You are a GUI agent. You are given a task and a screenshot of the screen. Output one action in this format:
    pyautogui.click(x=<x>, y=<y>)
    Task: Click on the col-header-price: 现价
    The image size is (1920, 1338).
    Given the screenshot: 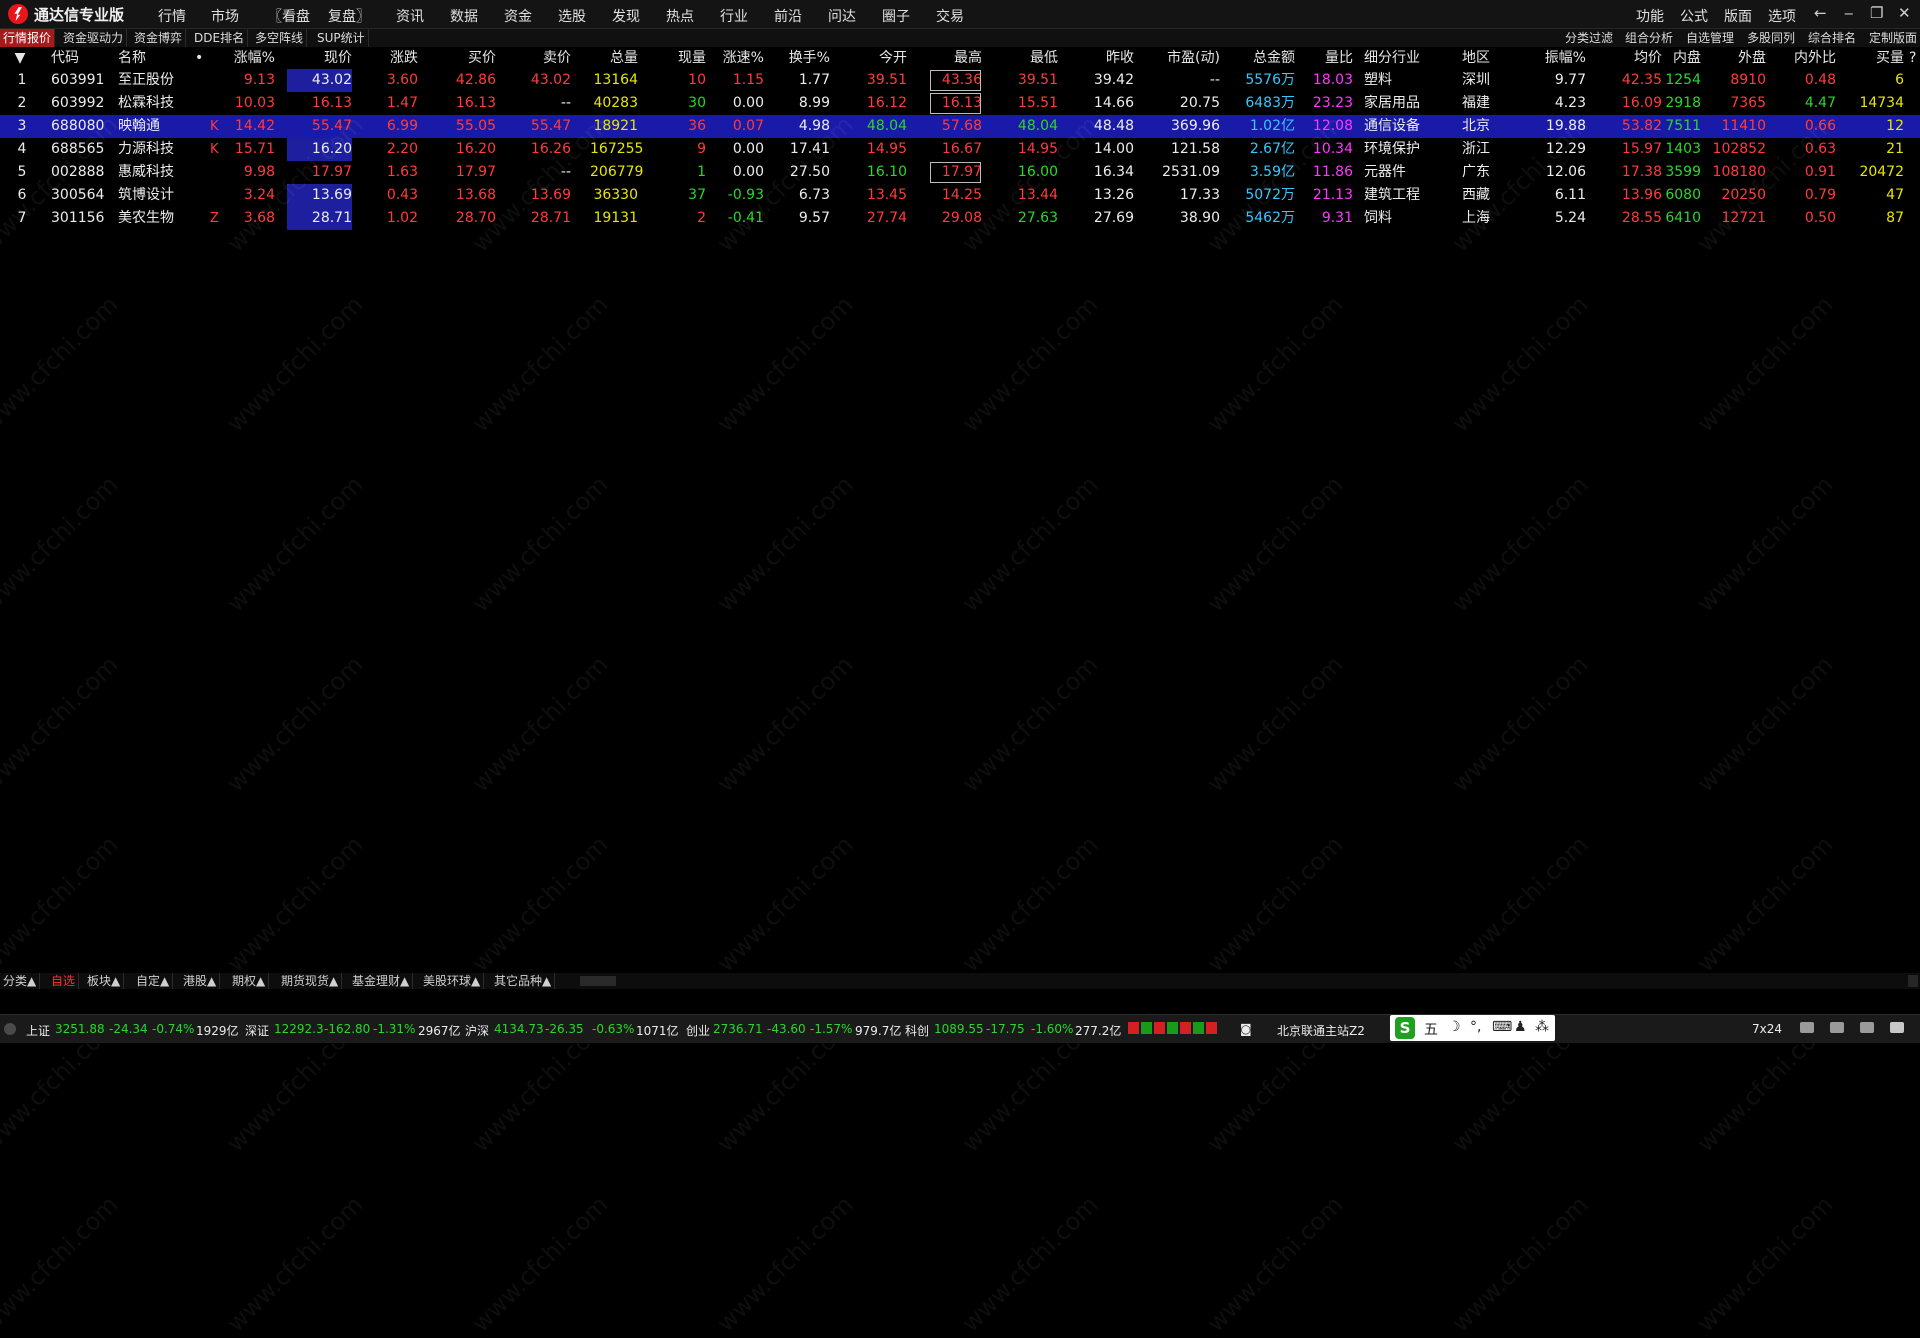 What is the action you would take?
    pyautogui.click(x=326, y=58)
    